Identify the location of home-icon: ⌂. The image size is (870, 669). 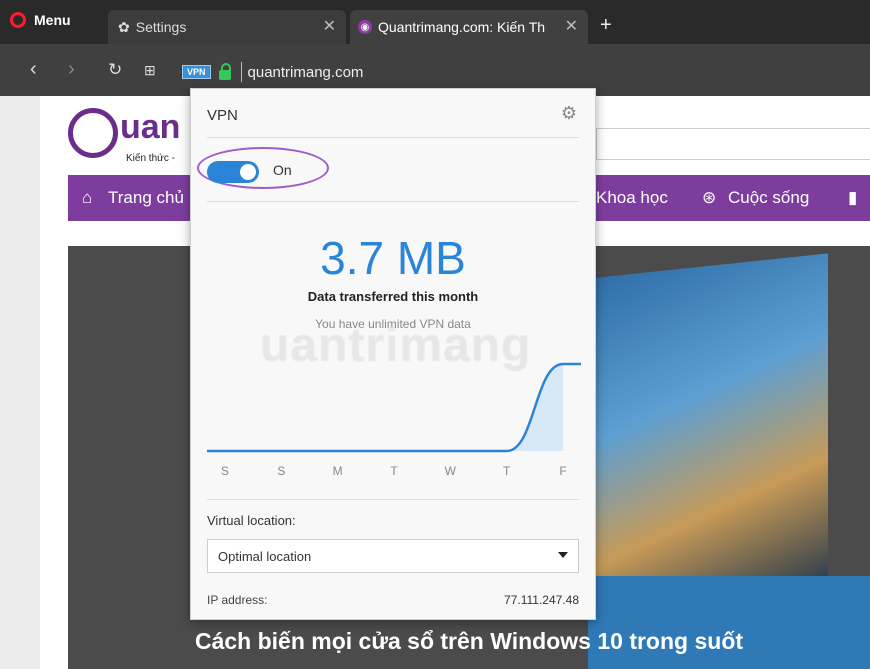
(87, 197).